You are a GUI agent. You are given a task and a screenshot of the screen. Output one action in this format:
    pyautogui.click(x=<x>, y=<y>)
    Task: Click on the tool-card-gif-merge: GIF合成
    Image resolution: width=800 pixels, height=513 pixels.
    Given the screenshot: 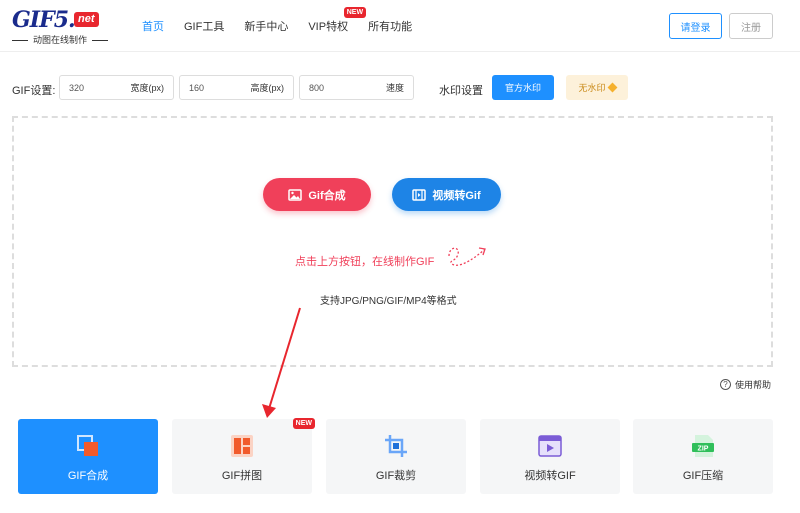 What is the action you would take?
    pyautogui.click(x=88, y=456)
    